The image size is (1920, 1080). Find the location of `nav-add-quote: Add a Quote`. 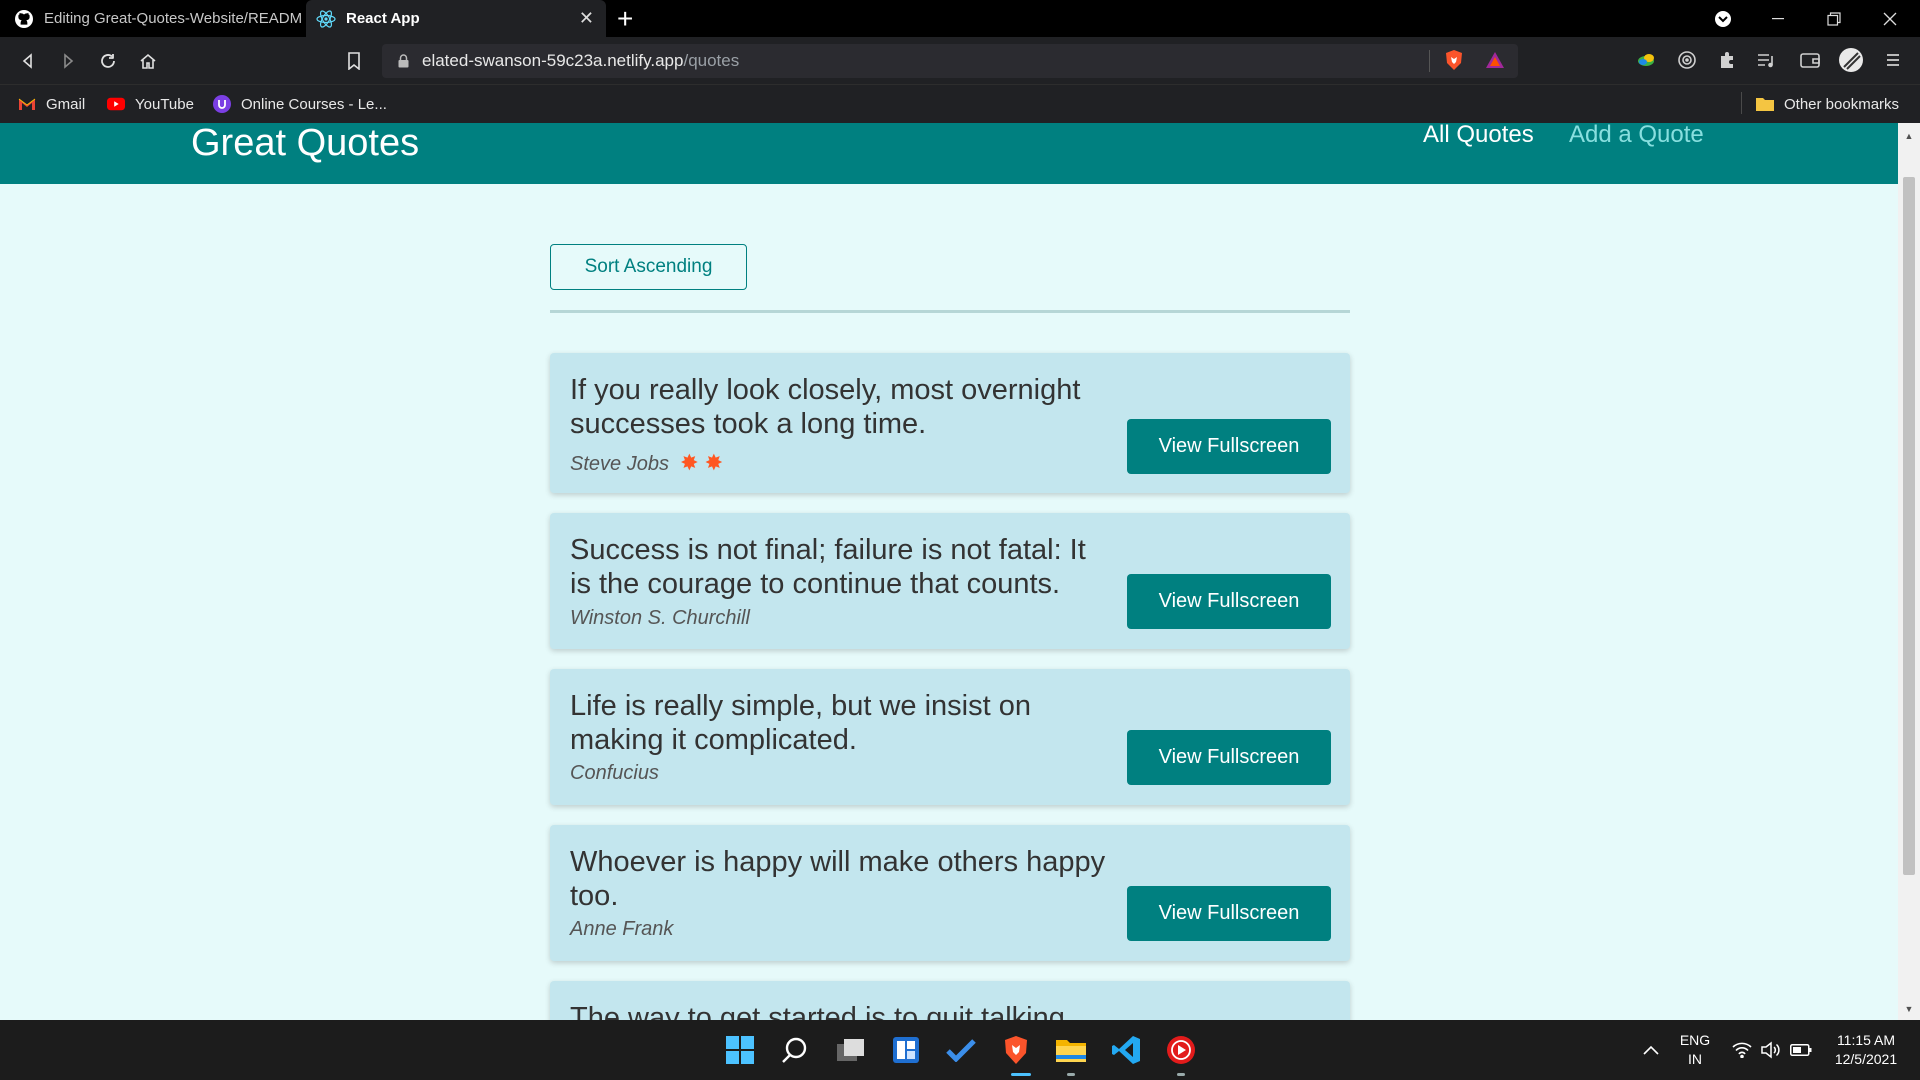

nav-add-quote: Add a Quote is located at coordinates (1636, 135).